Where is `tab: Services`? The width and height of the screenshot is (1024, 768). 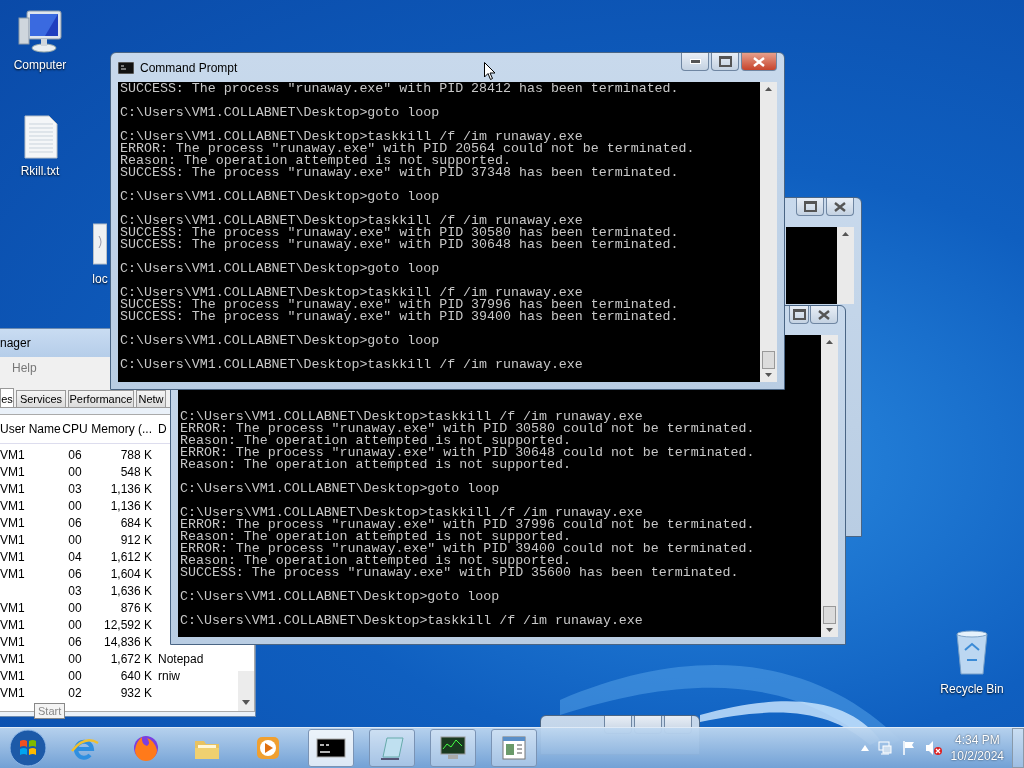 tab: Services is located at coordinates (41, 398).